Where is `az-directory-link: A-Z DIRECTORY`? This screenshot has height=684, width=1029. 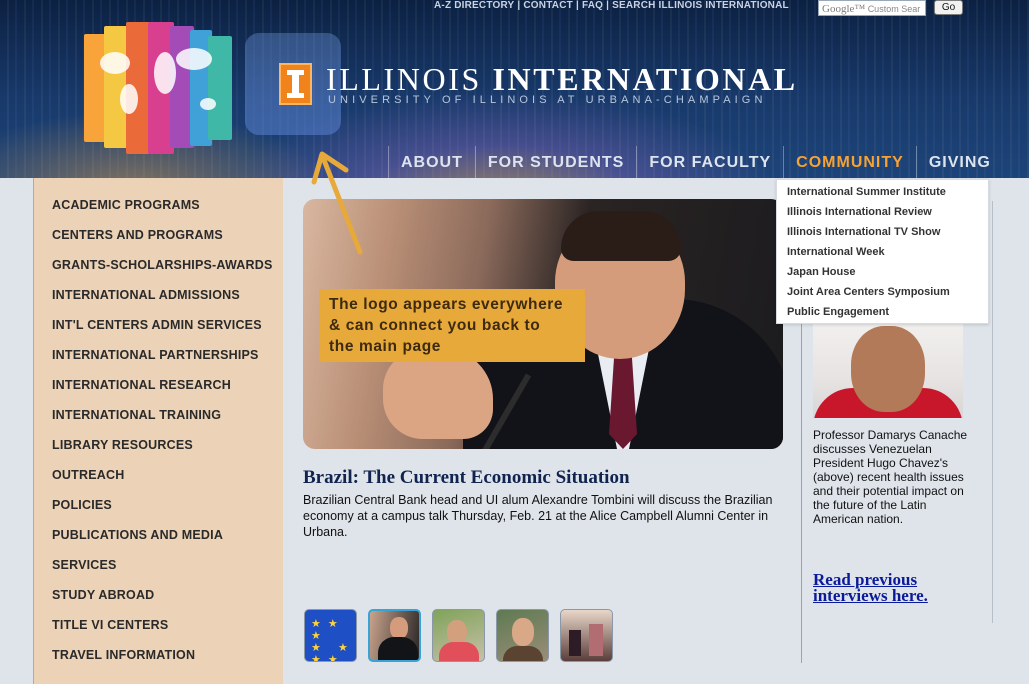
az-directory-link: A-Z DIRECTORY is located at coordinates (474, 5).